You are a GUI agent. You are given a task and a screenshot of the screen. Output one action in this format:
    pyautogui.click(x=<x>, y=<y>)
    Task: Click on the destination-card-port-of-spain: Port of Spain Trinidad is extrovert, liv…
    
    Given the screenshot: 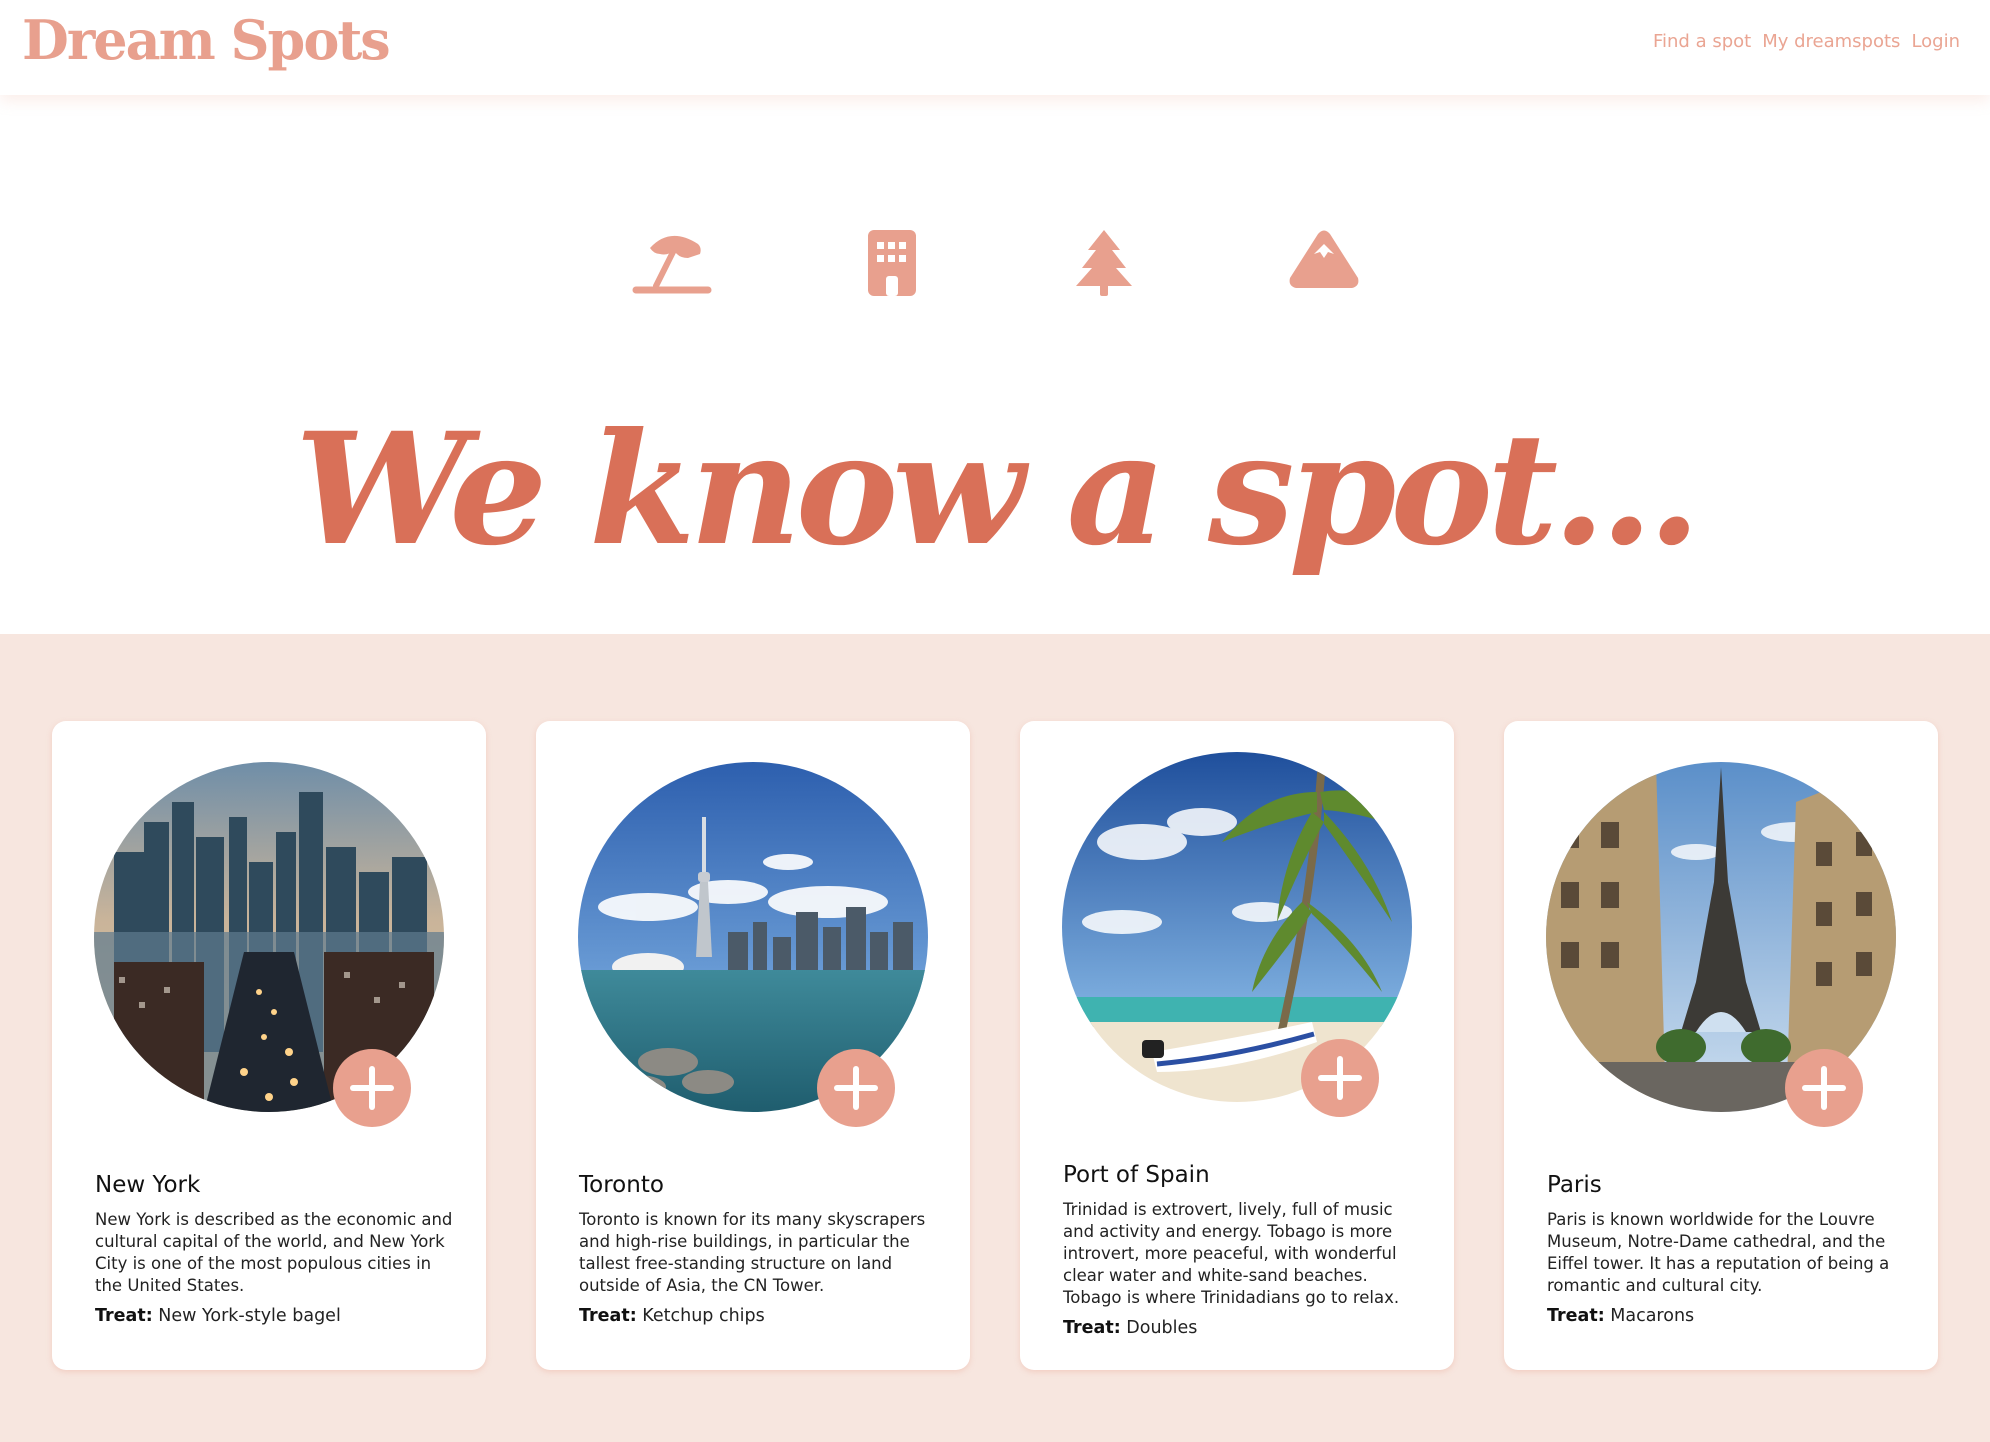 What is the action you would take?
    pyautogui.click(x=1237, y=1045)
    